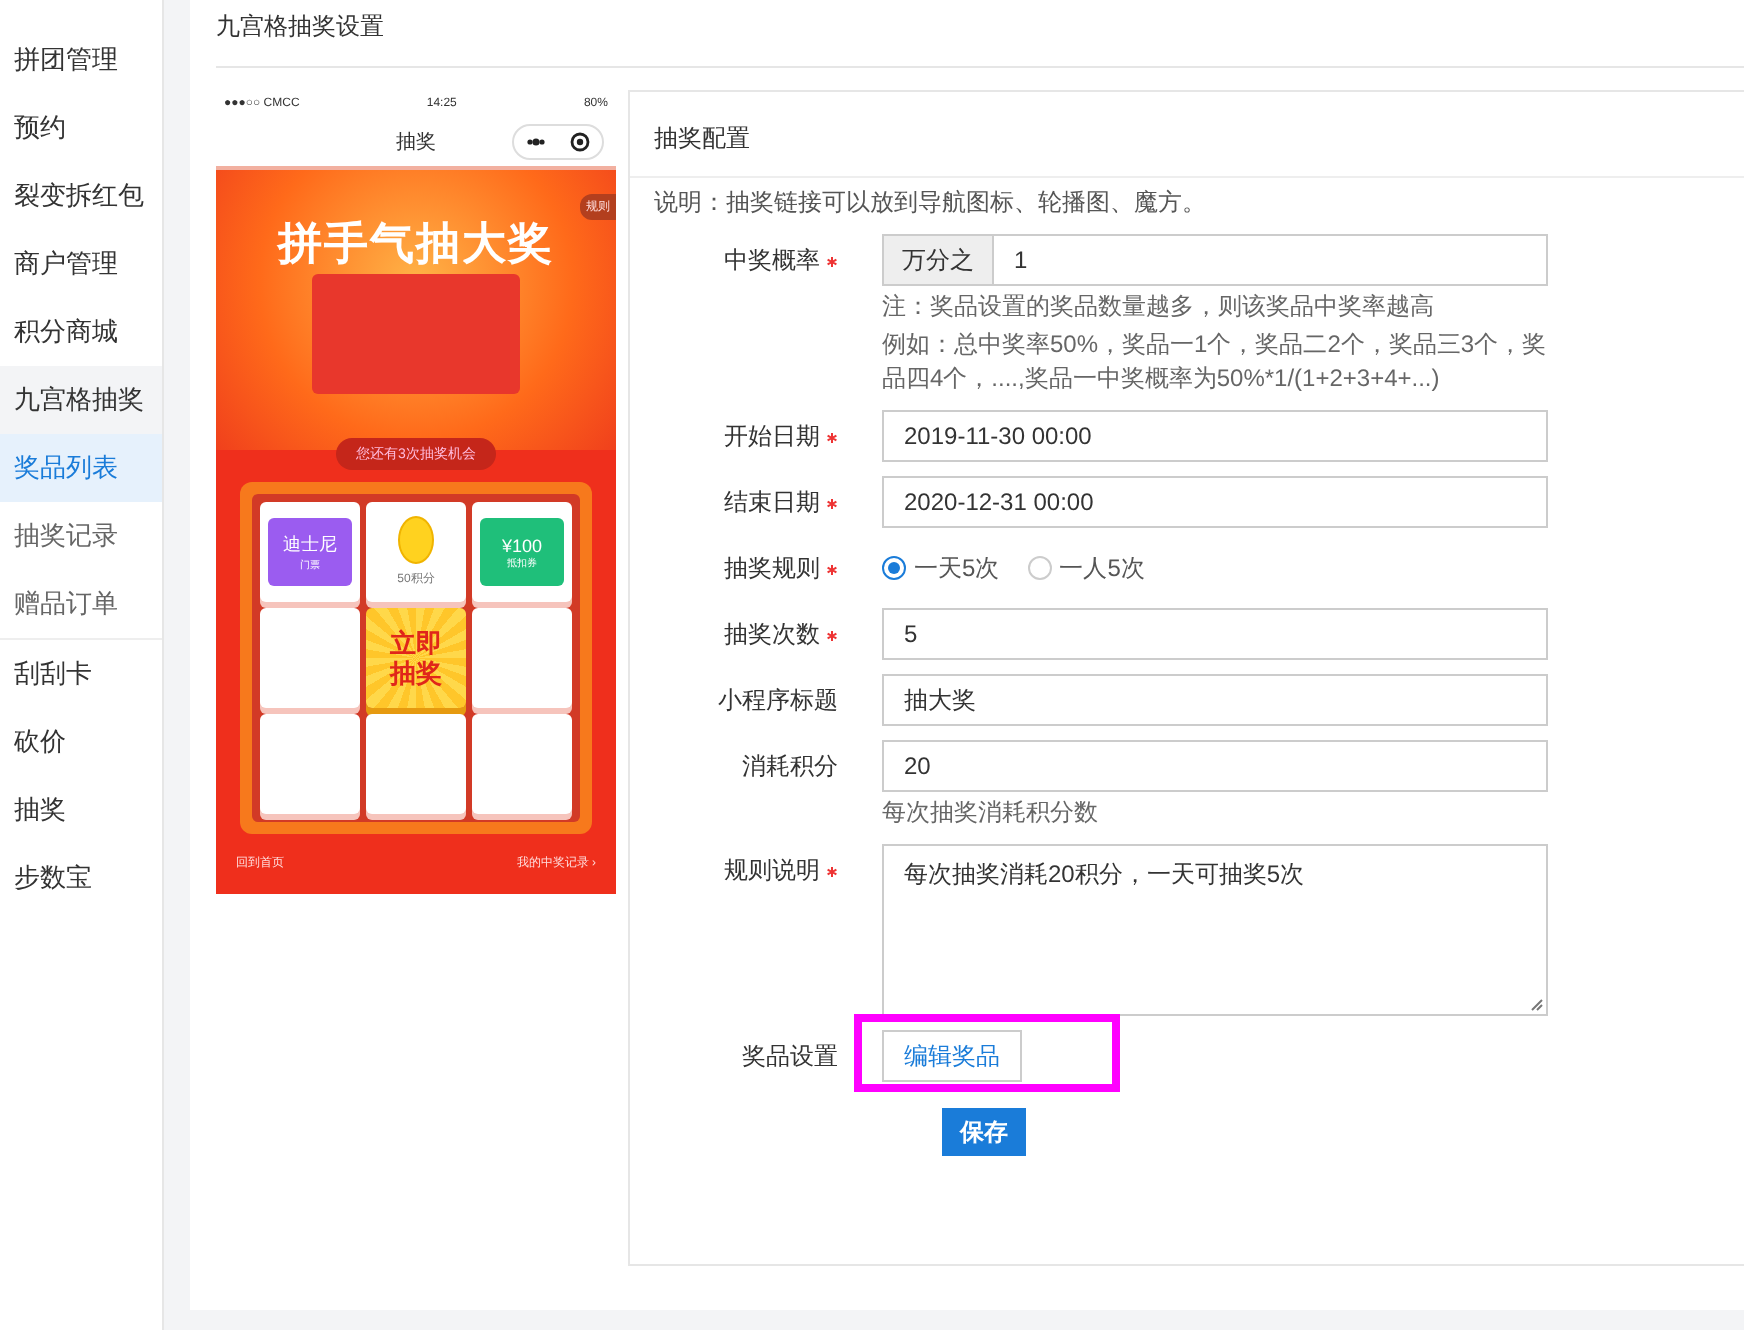 Image resolution: width=1744 pixels, height=1330 pixels. What do you see at coordinates (81, 810) in the screenshot?
I see `sidebar-item: 抽奖` at bounding box center [81, 810].